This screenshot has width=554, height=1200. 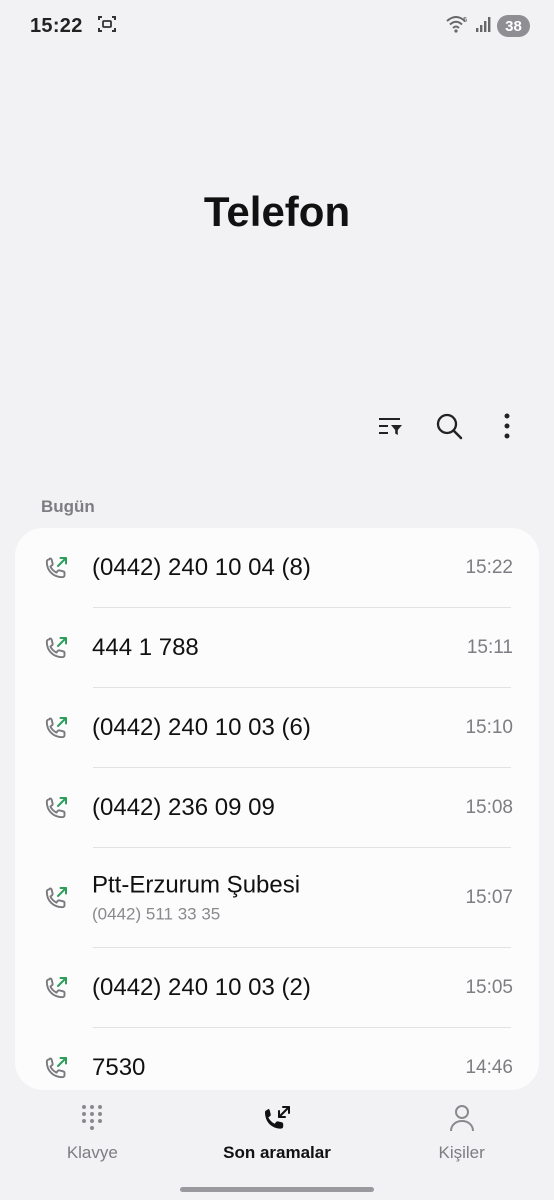 I want to click on call-subtitle: (0442) 511 33 35, so click(x=156, y=914).